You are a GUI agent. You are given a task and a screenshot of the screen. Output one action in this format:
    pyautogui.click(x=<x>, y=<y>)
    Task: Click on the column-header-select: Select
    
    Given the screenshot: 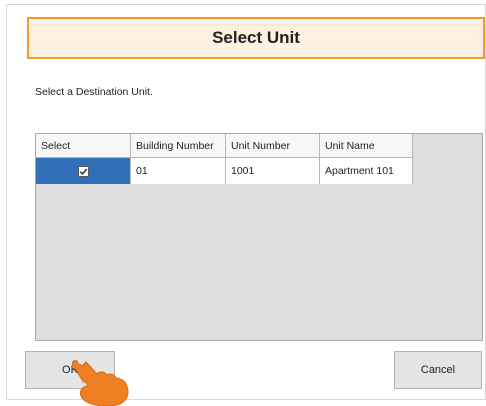 What is the action you would take?
    pyautogui.click(x=83, y=146)
    